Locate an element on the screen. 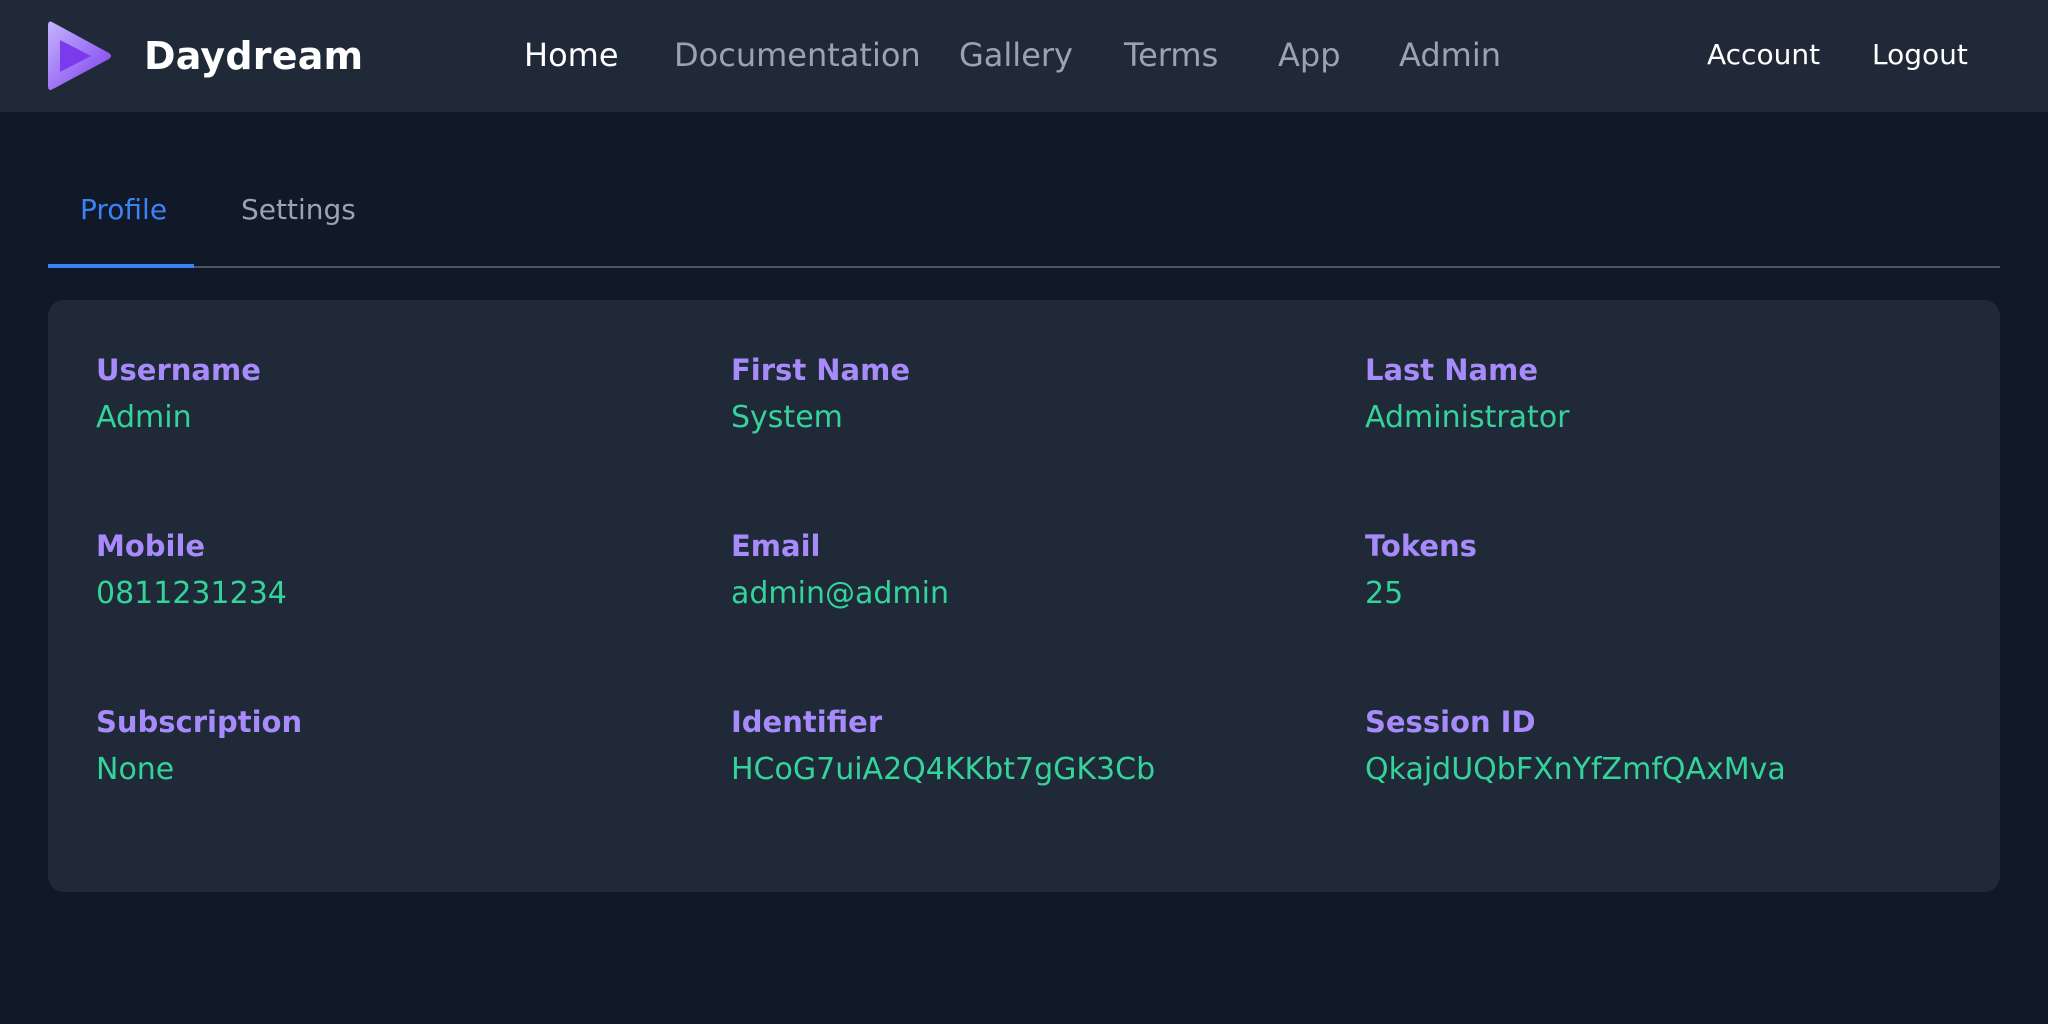  field-label: Username is located at coordinates (178, 370).